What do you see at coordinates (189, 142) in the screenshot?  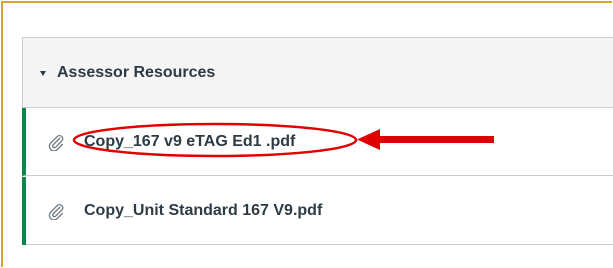 I see `module-item-link: Copy_167 v9 eTAG Ed1 .pdf` at bounding box center [189, 142].